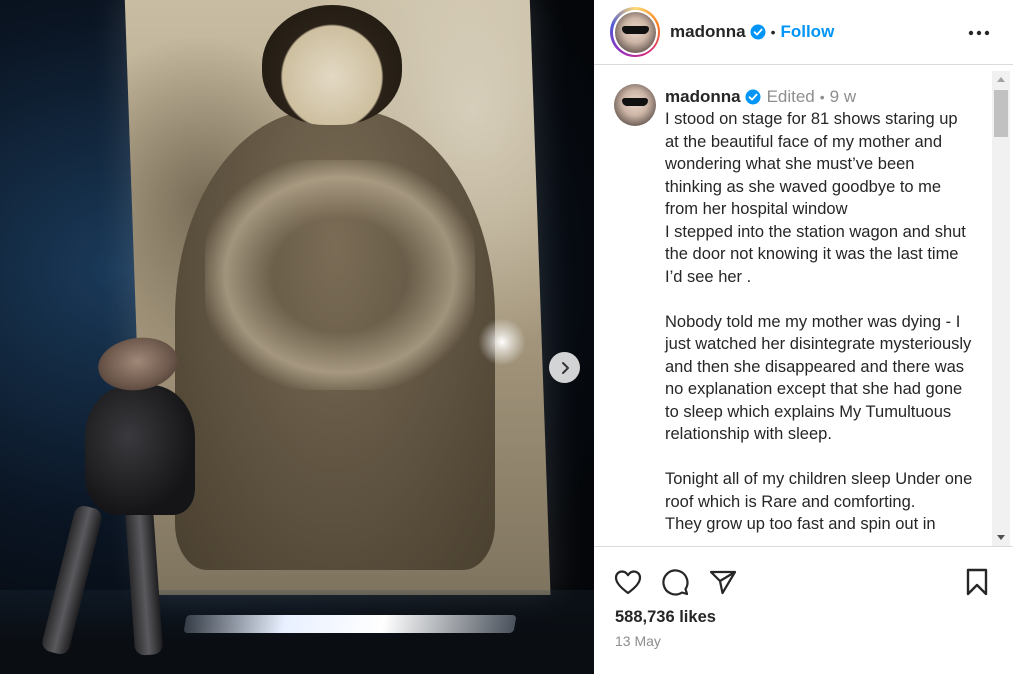 The width and height of the screenshot is (1013, 674). I want to click on next-image-button, so click(564, 367).